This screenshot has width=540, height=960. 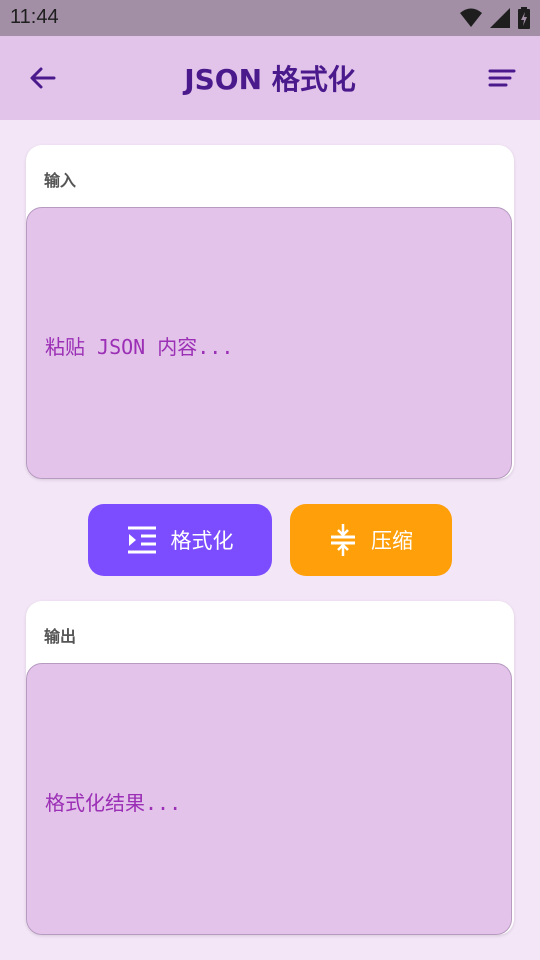 What do you see at coordinates (524, 18) in the screenshot?
I see `battery-icon` at bounding box center [524, 18].